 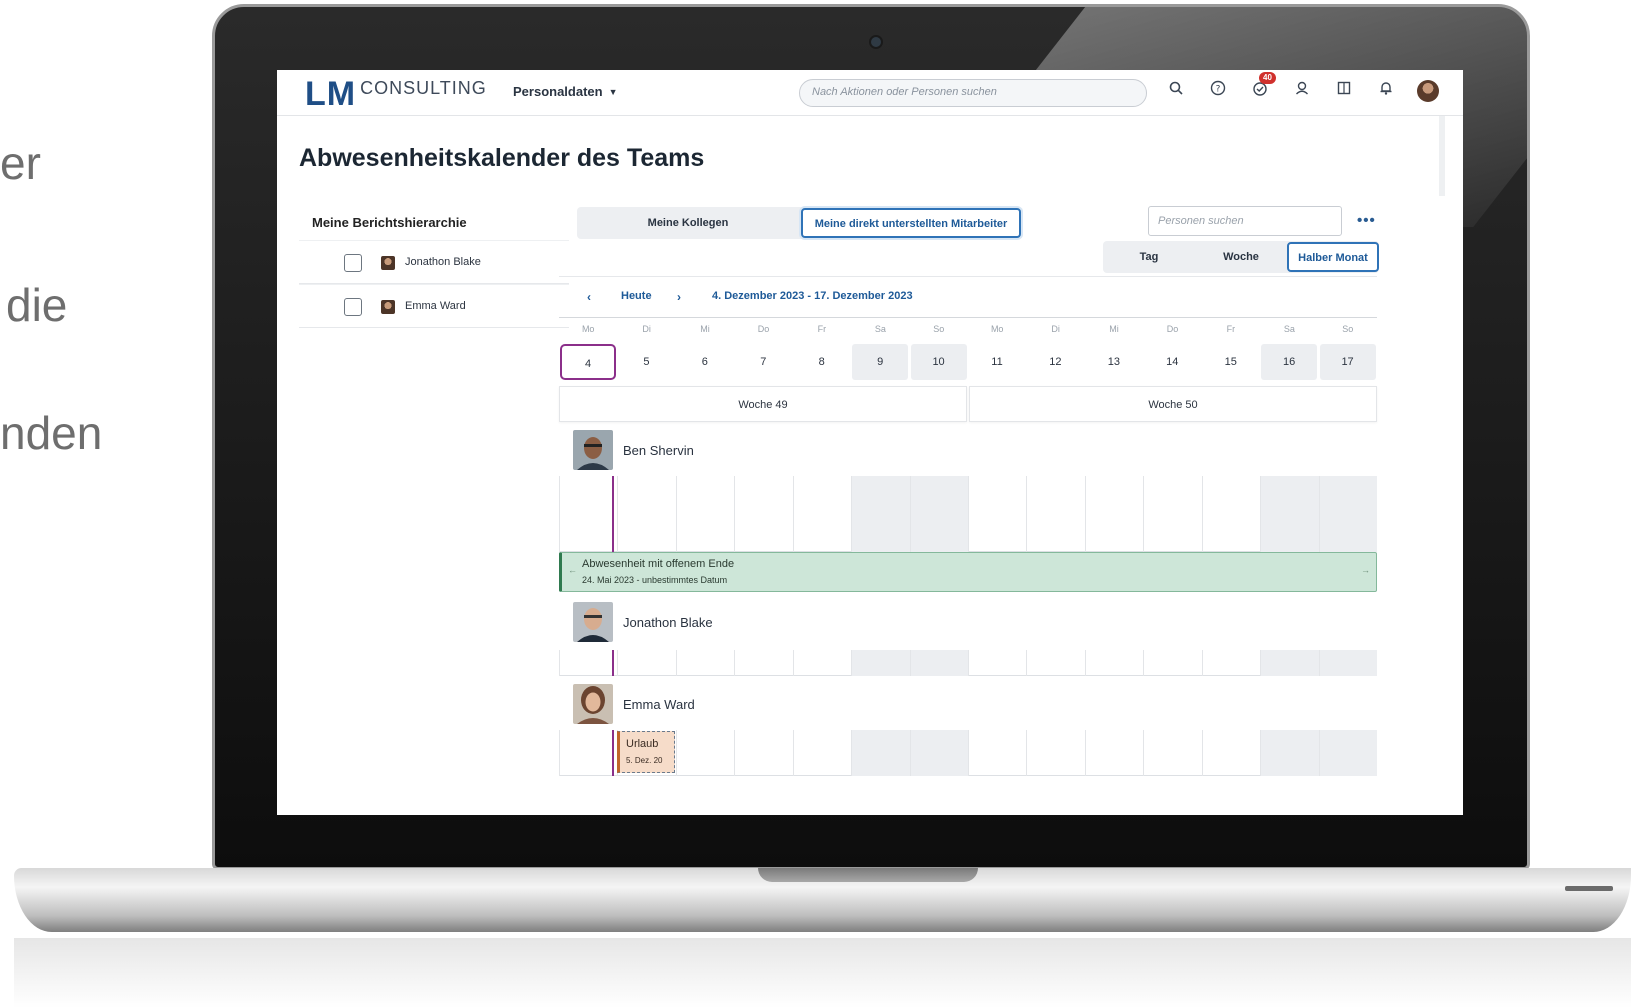 What do you see at coordinates (812, 296) in the screenshot?
I see `date-range-label: 4. Dezember 2023 - 17. Dezember 2023` at bounding box center [812, 296].